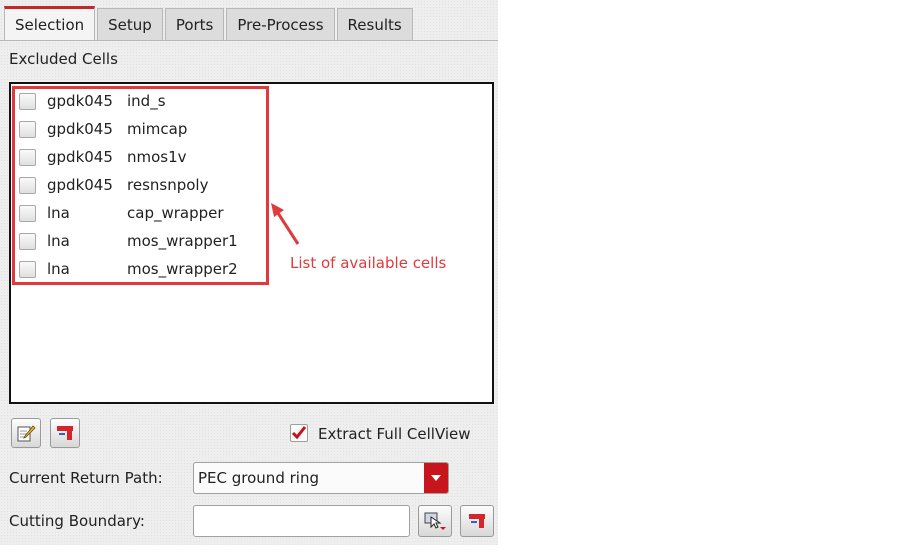 Image resolution: width=921 pixels, height=558 pixels. What do you see at coordinates (285, 224) in the screenshot?
I see `annotation-arrow-icon` at bounding box center [285, 224].